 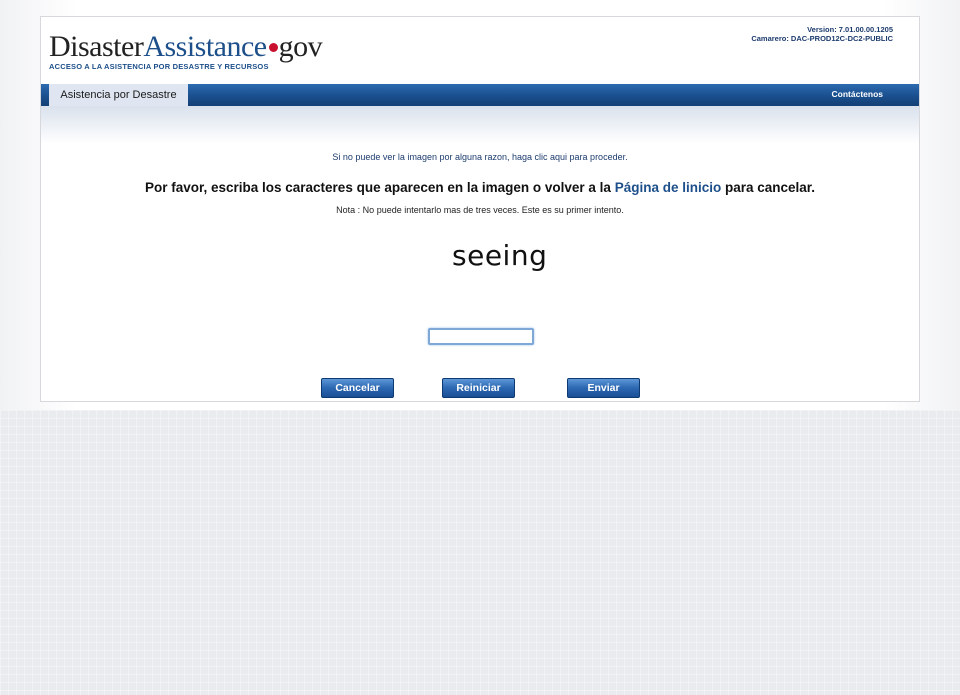 I want to click on logo-wordmark: DisasterAssistance gov, so click(x=186, y=46).